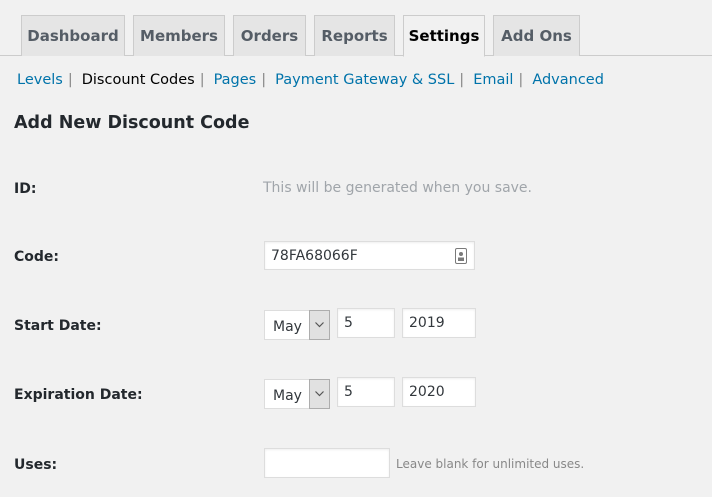  Describe the element at coordinates (287, 396) in the screenshot. I see `expiration-month-value: May` at that location.